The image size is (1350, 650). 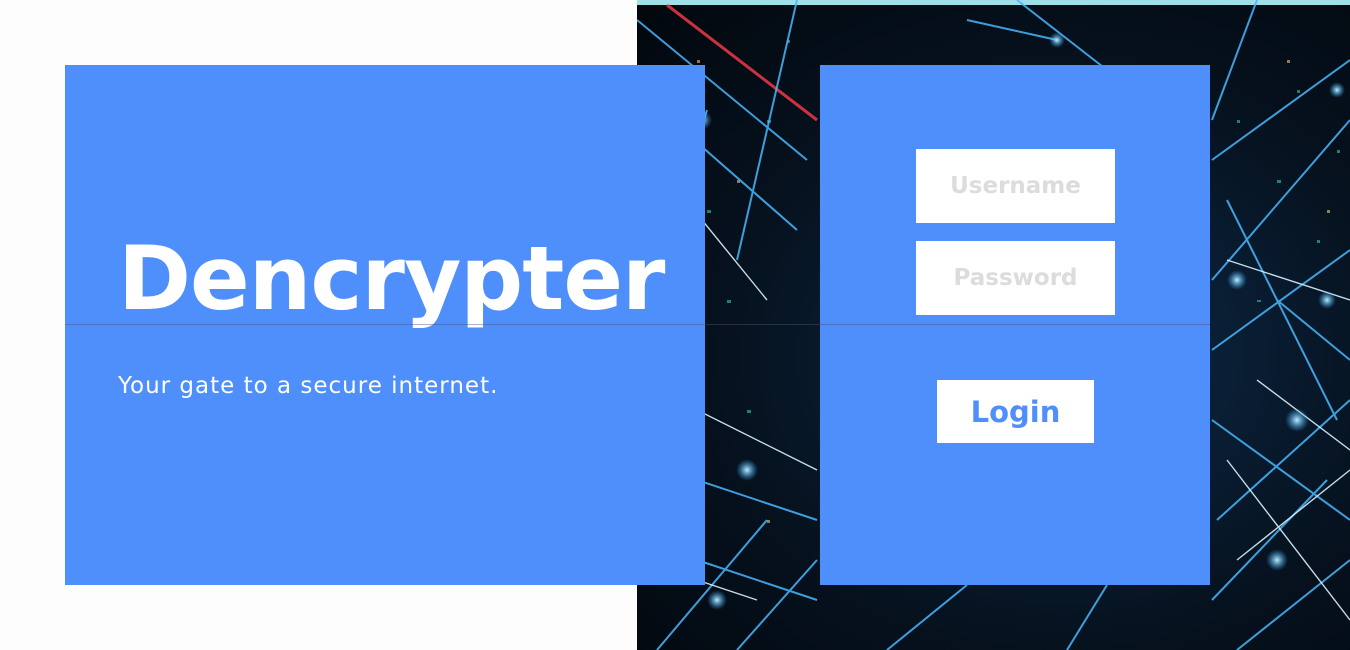 I want to click on password-input, so click(x=1015, y=278).